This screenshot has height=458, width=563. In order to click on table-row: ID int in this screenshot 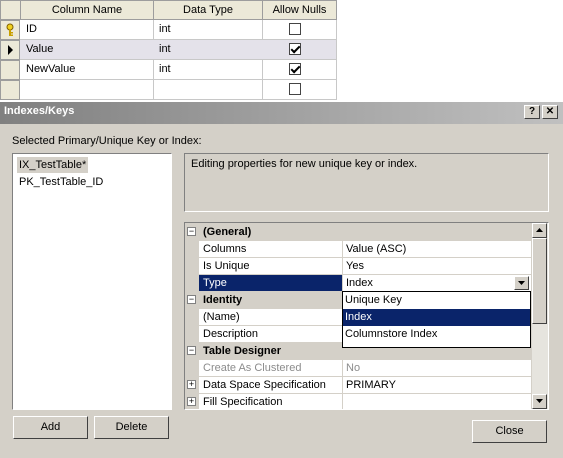, I will do `click(168, 30)`.